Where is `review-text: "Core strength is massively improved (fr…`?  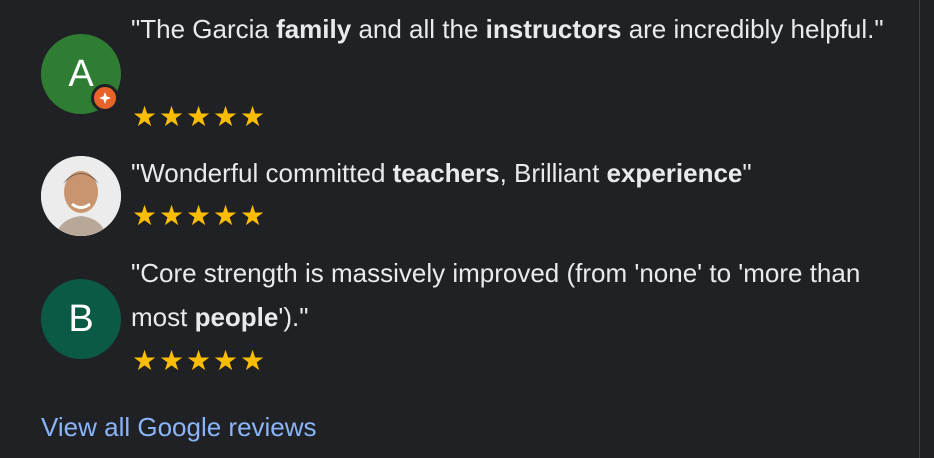 review-text: "Core strength is massively improved (fr… is located at coordinates (496, 295).